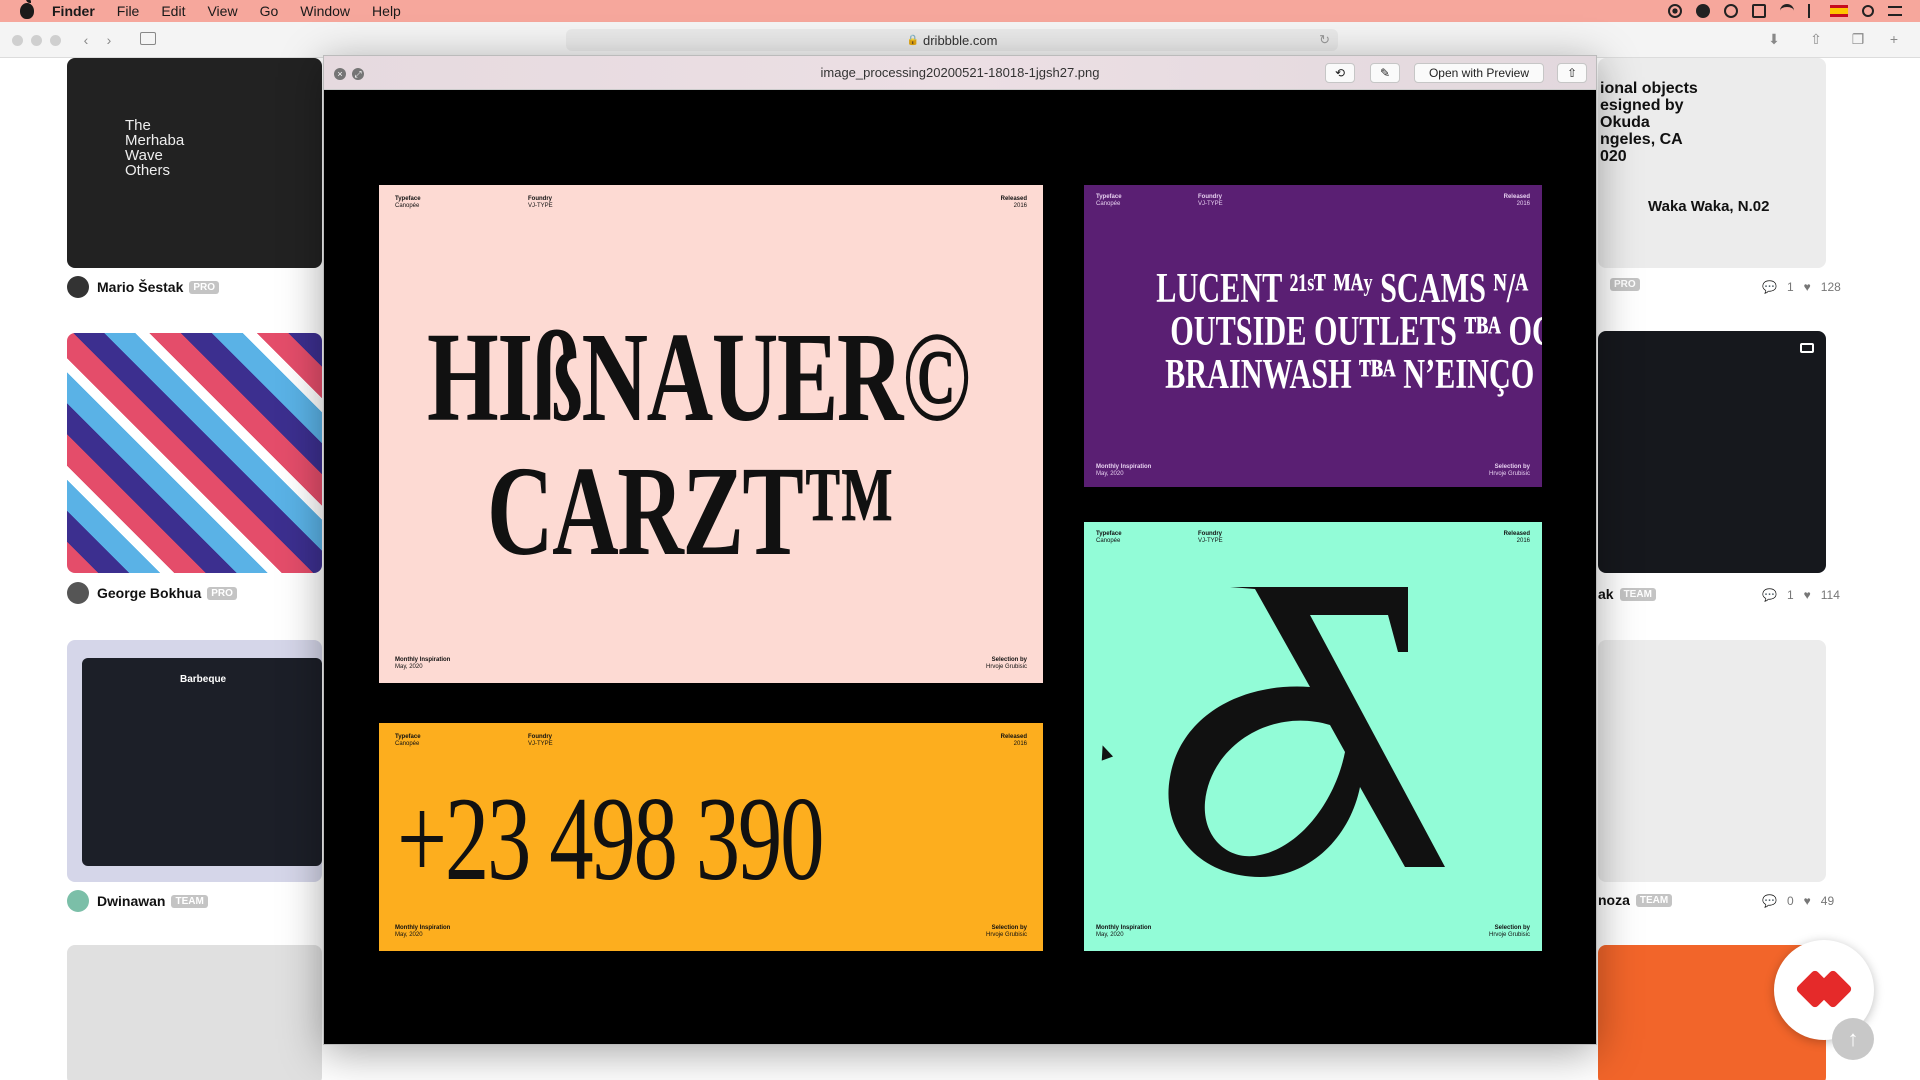 The image size is (1920, 1080). What do you see at coordinates (1812, 11) in the screenshot?
I see `bluetooth-icon` at bounding box center [1812, 11].